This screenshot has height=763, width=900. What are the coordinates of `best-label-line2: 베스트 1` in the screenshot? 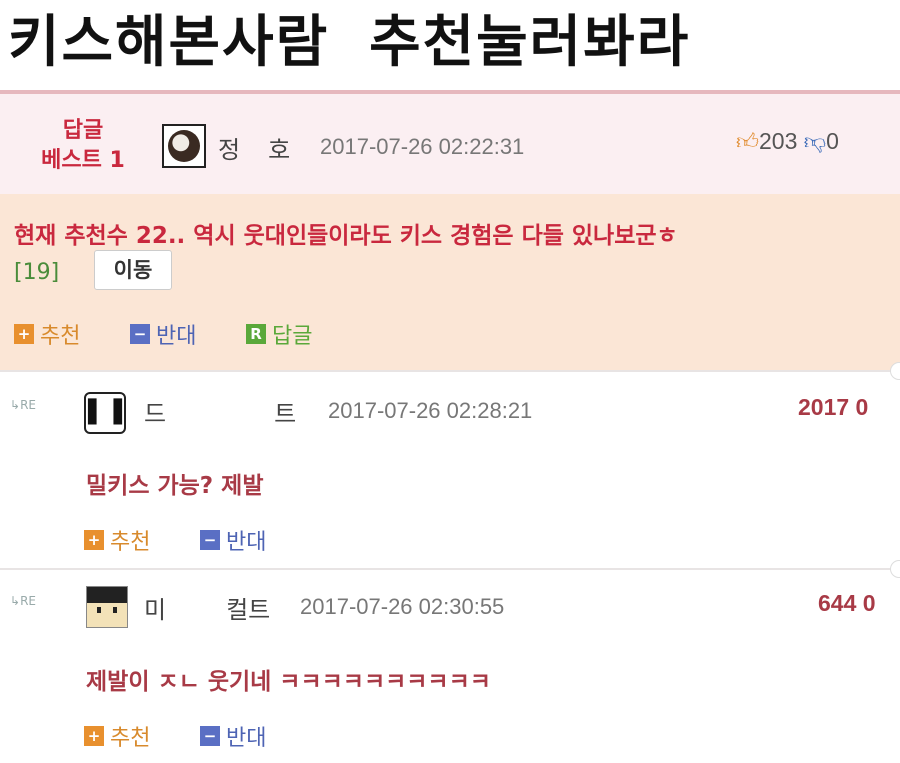 It's located at (83, 160).